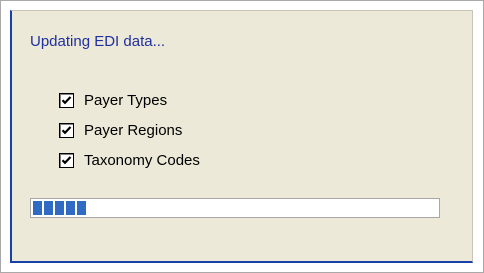  I want to click on progress-bar, so click(235, 208).